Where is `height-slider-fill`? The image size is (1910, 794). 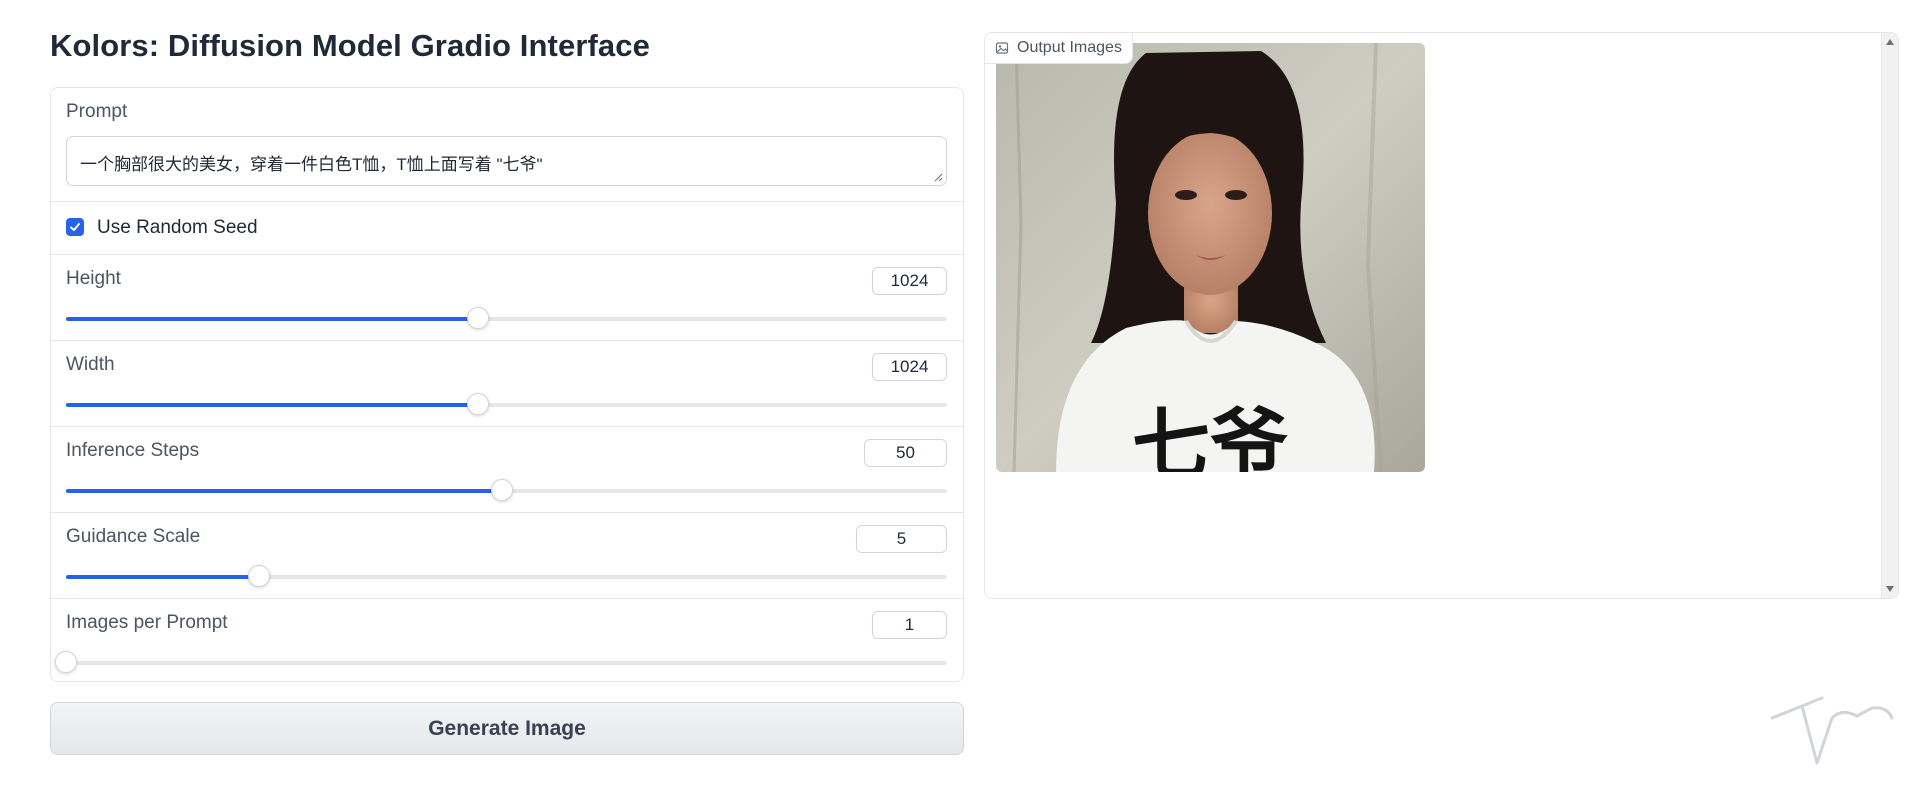 height-slider-fill is located at coordinates (272, 319).